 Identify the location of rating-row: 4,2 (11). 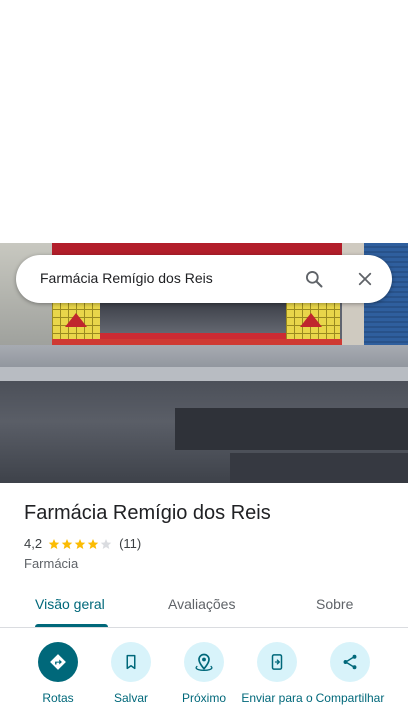
(82, 543).